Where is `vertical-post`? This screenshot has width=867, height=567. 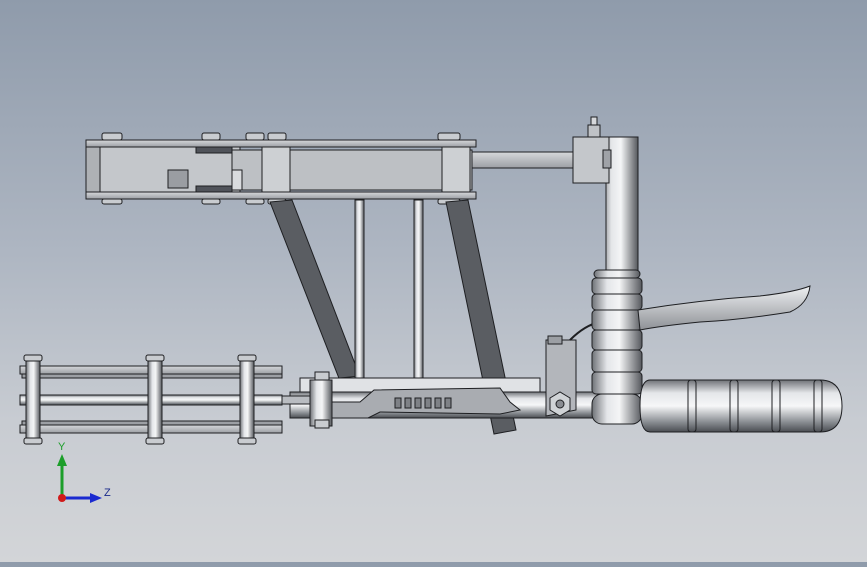 vertical-post is located at coordinates (605, 203).